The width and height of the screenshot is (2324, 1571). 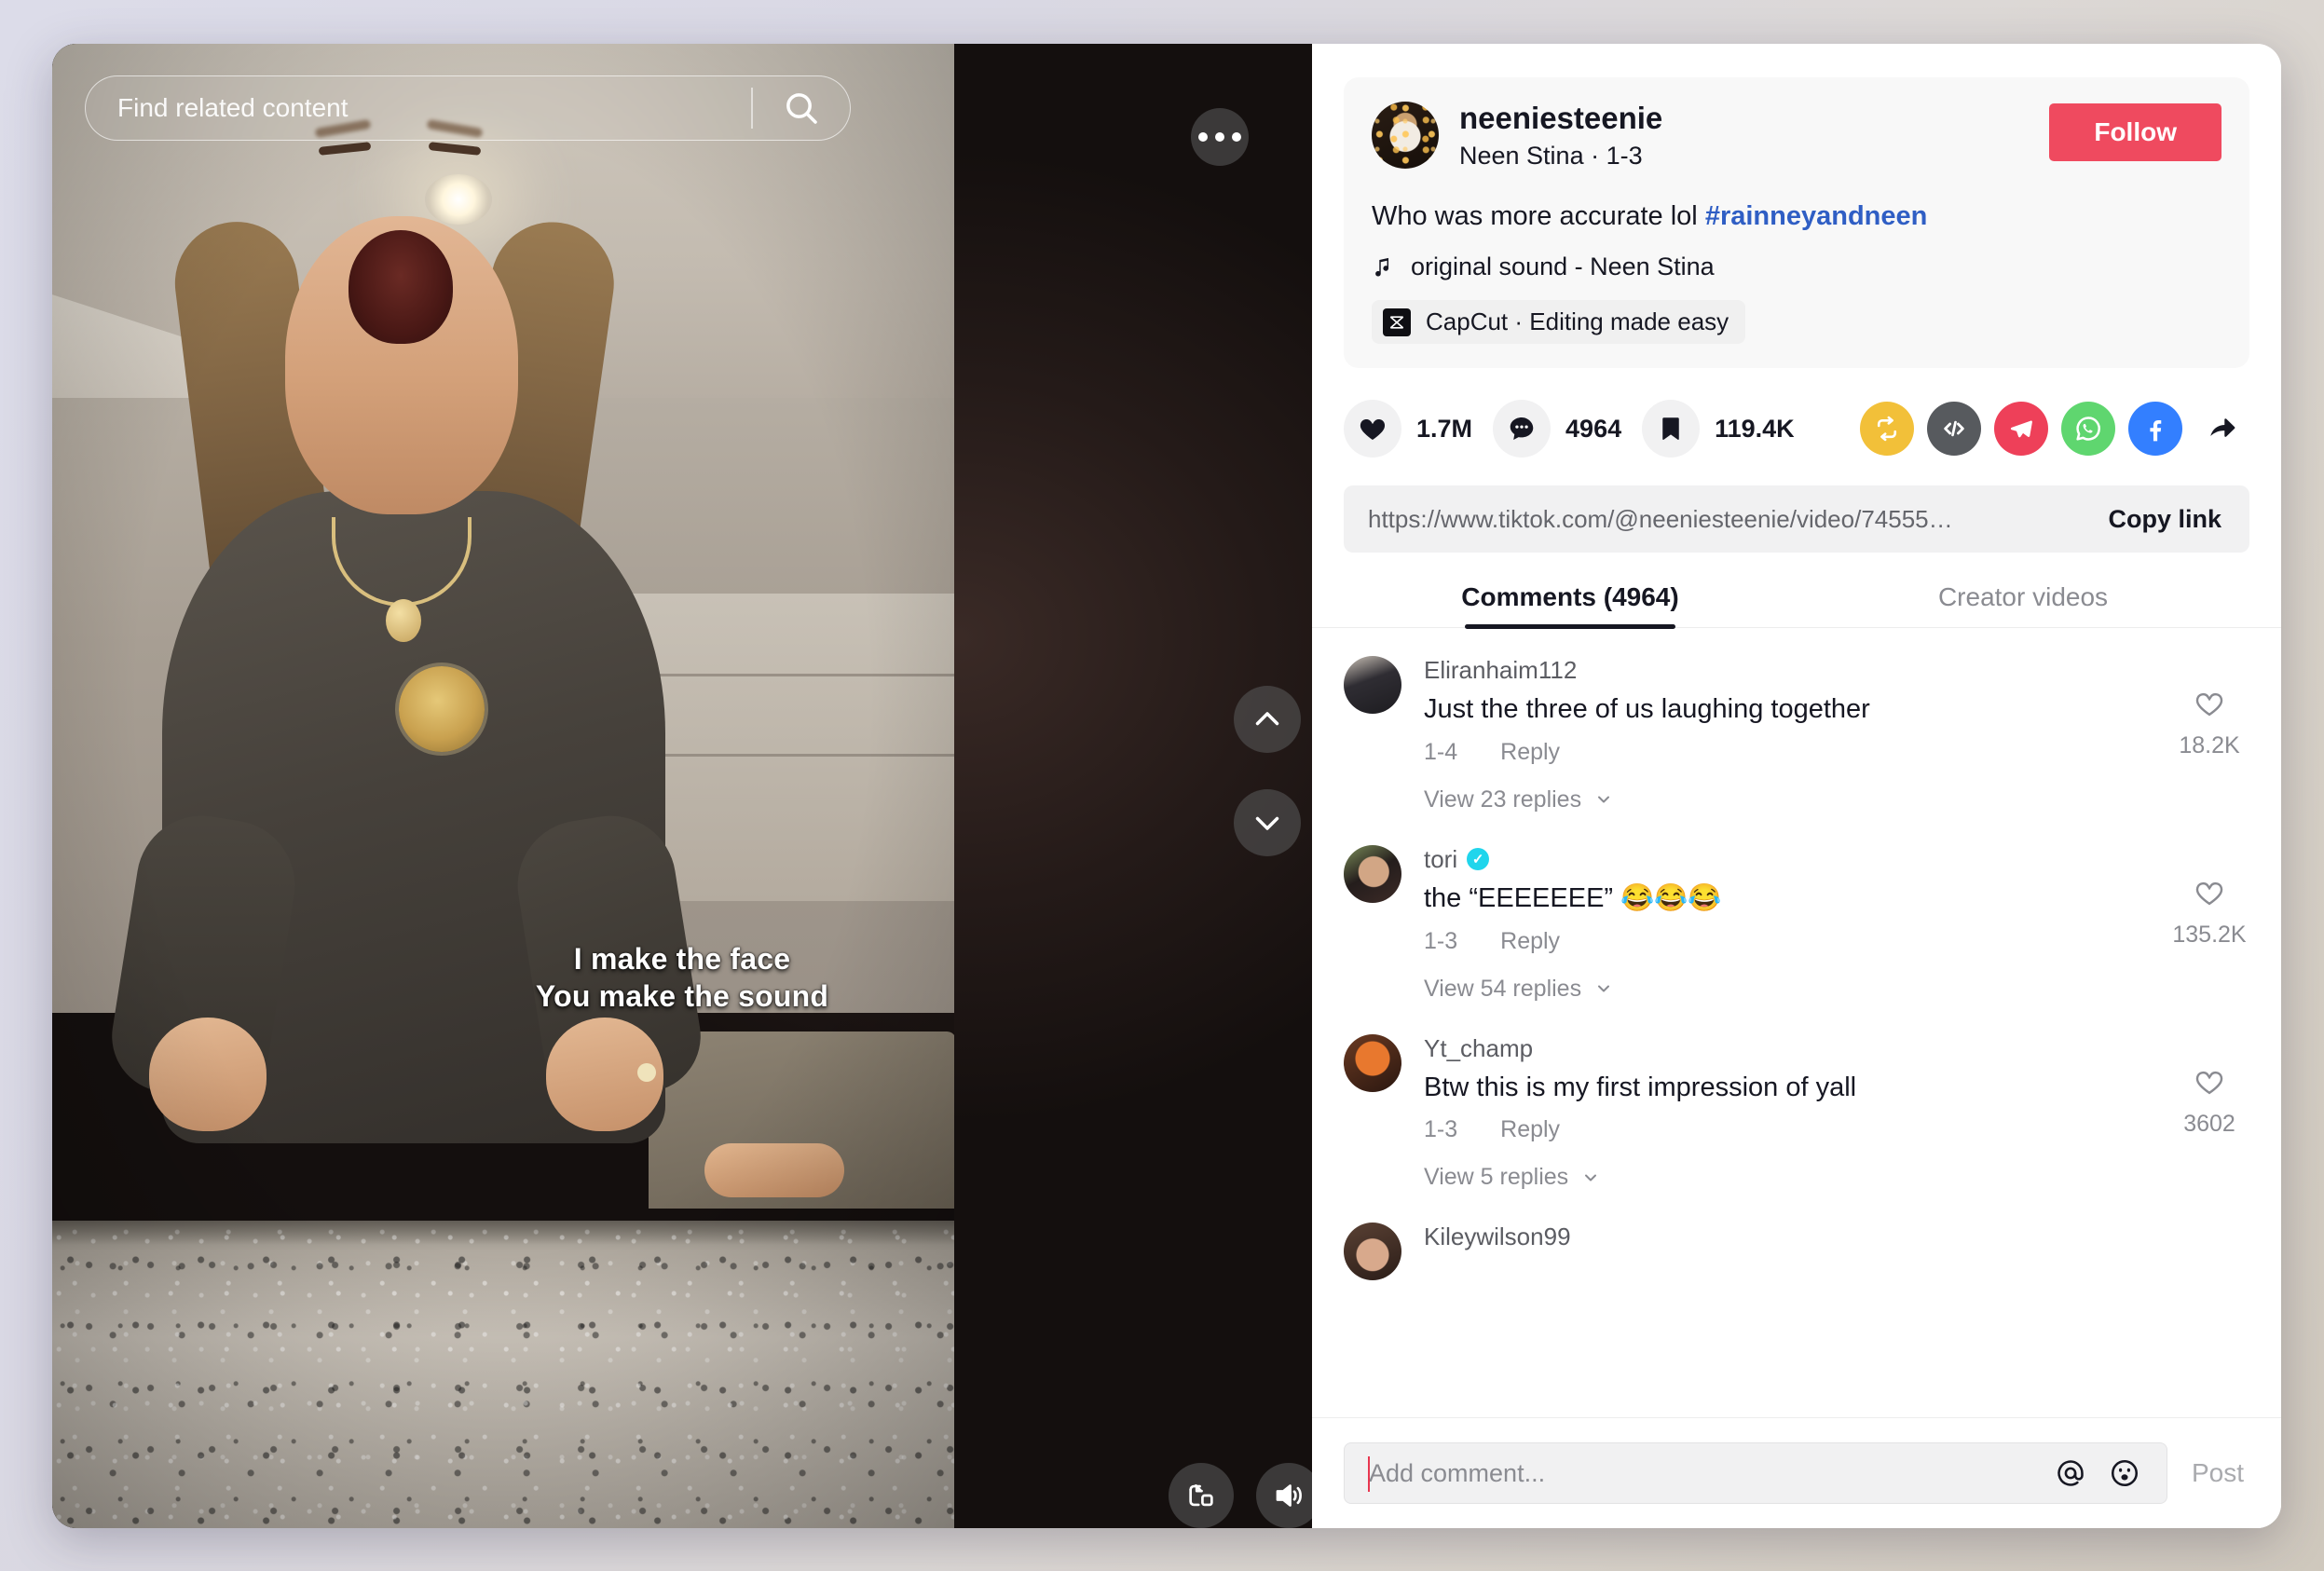 What do you see at coordinates (2124, 1473) in the screenshot?
I see `emoji-icon` at bounding box center [2124, 1473].